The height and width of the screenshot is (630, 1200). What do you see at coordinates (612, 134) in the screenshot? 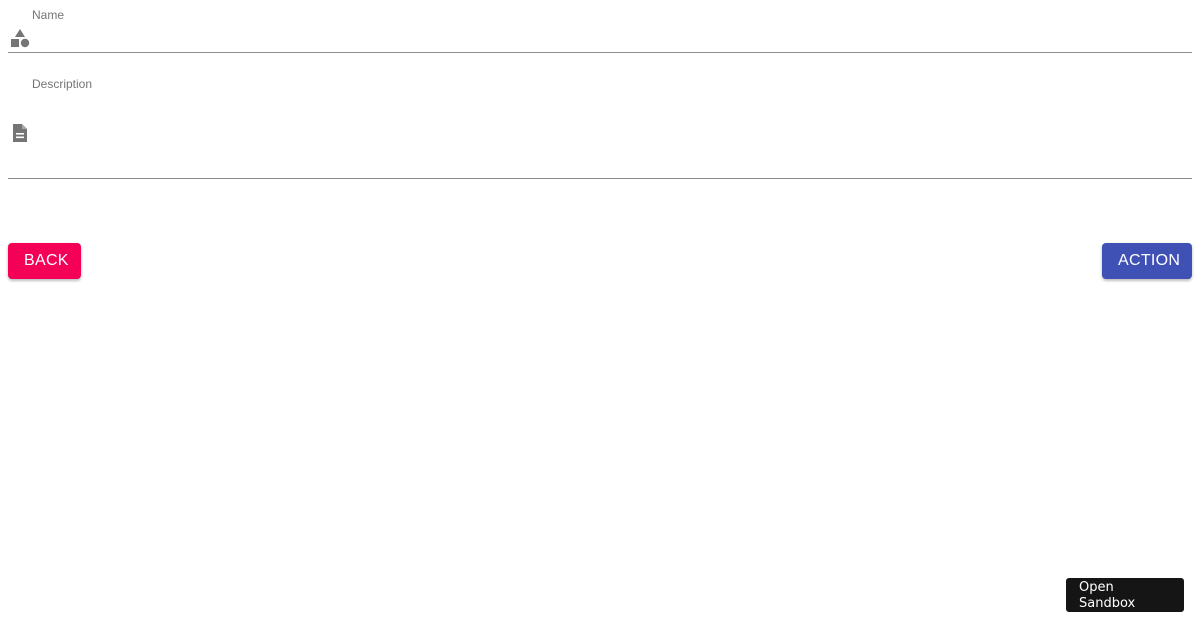
I see `description-input` at bounding box center [612, 134].